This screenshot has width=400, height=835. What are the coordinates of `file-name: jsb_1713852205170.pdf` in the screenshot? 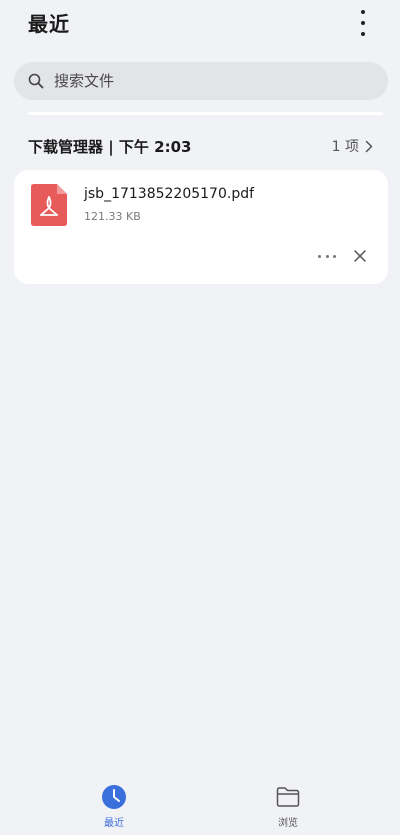 It's located at (169, 194).